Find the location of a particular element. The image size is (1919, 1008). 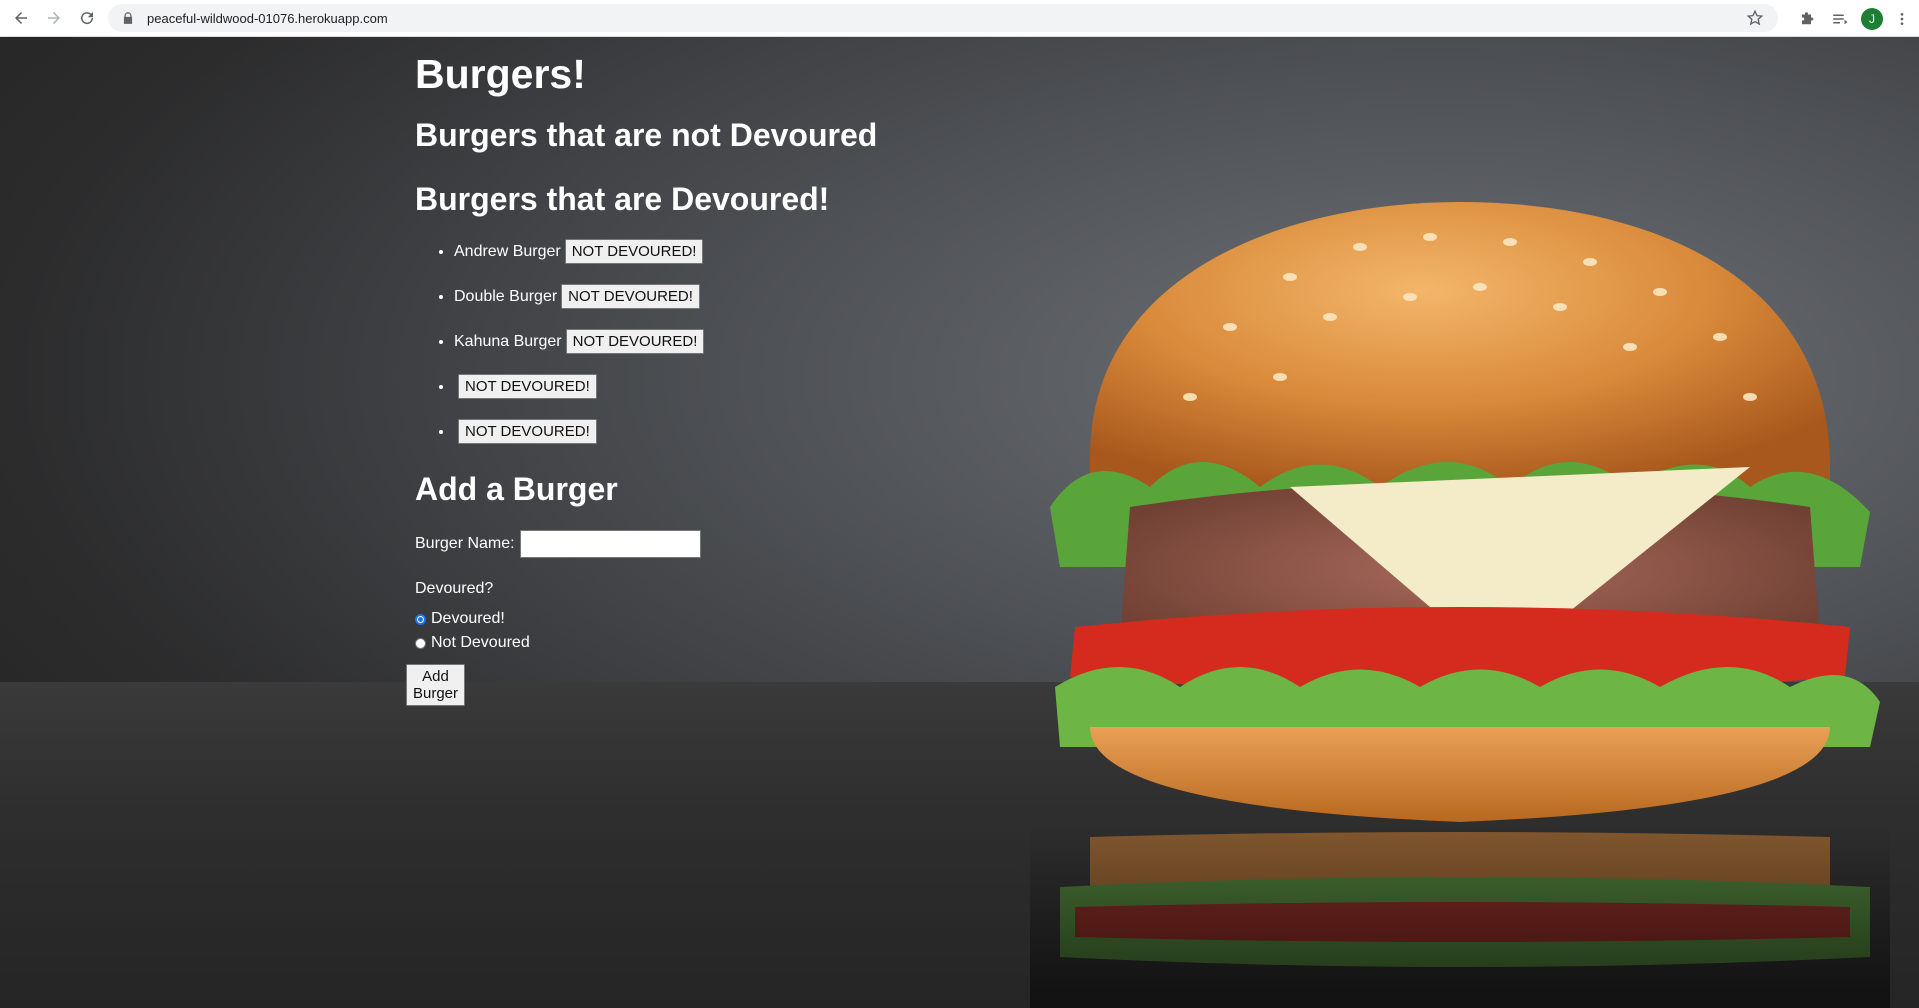

address-bar: peaceful-wildwood-01076.herokuapp.com is located at coordinates (943, 18).